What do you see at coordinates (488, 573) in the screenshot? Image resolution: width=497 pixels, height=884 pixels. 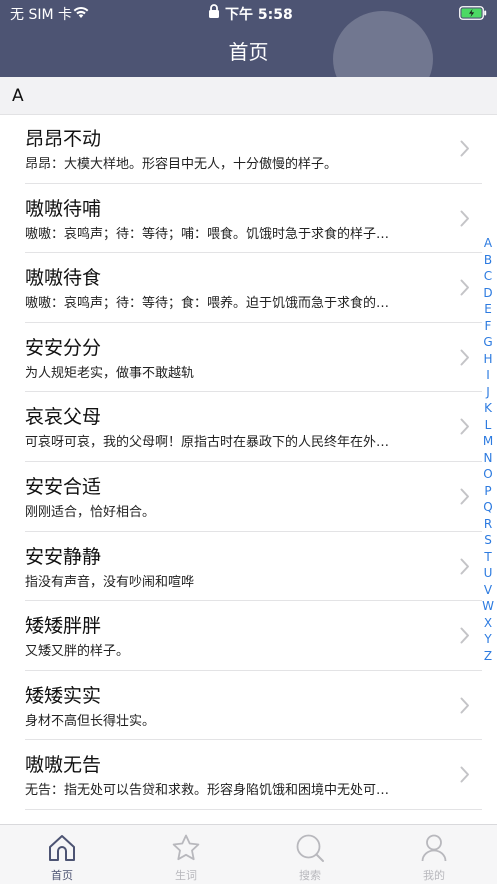 I see `index-letter: U` at bounding box center [488, 573].